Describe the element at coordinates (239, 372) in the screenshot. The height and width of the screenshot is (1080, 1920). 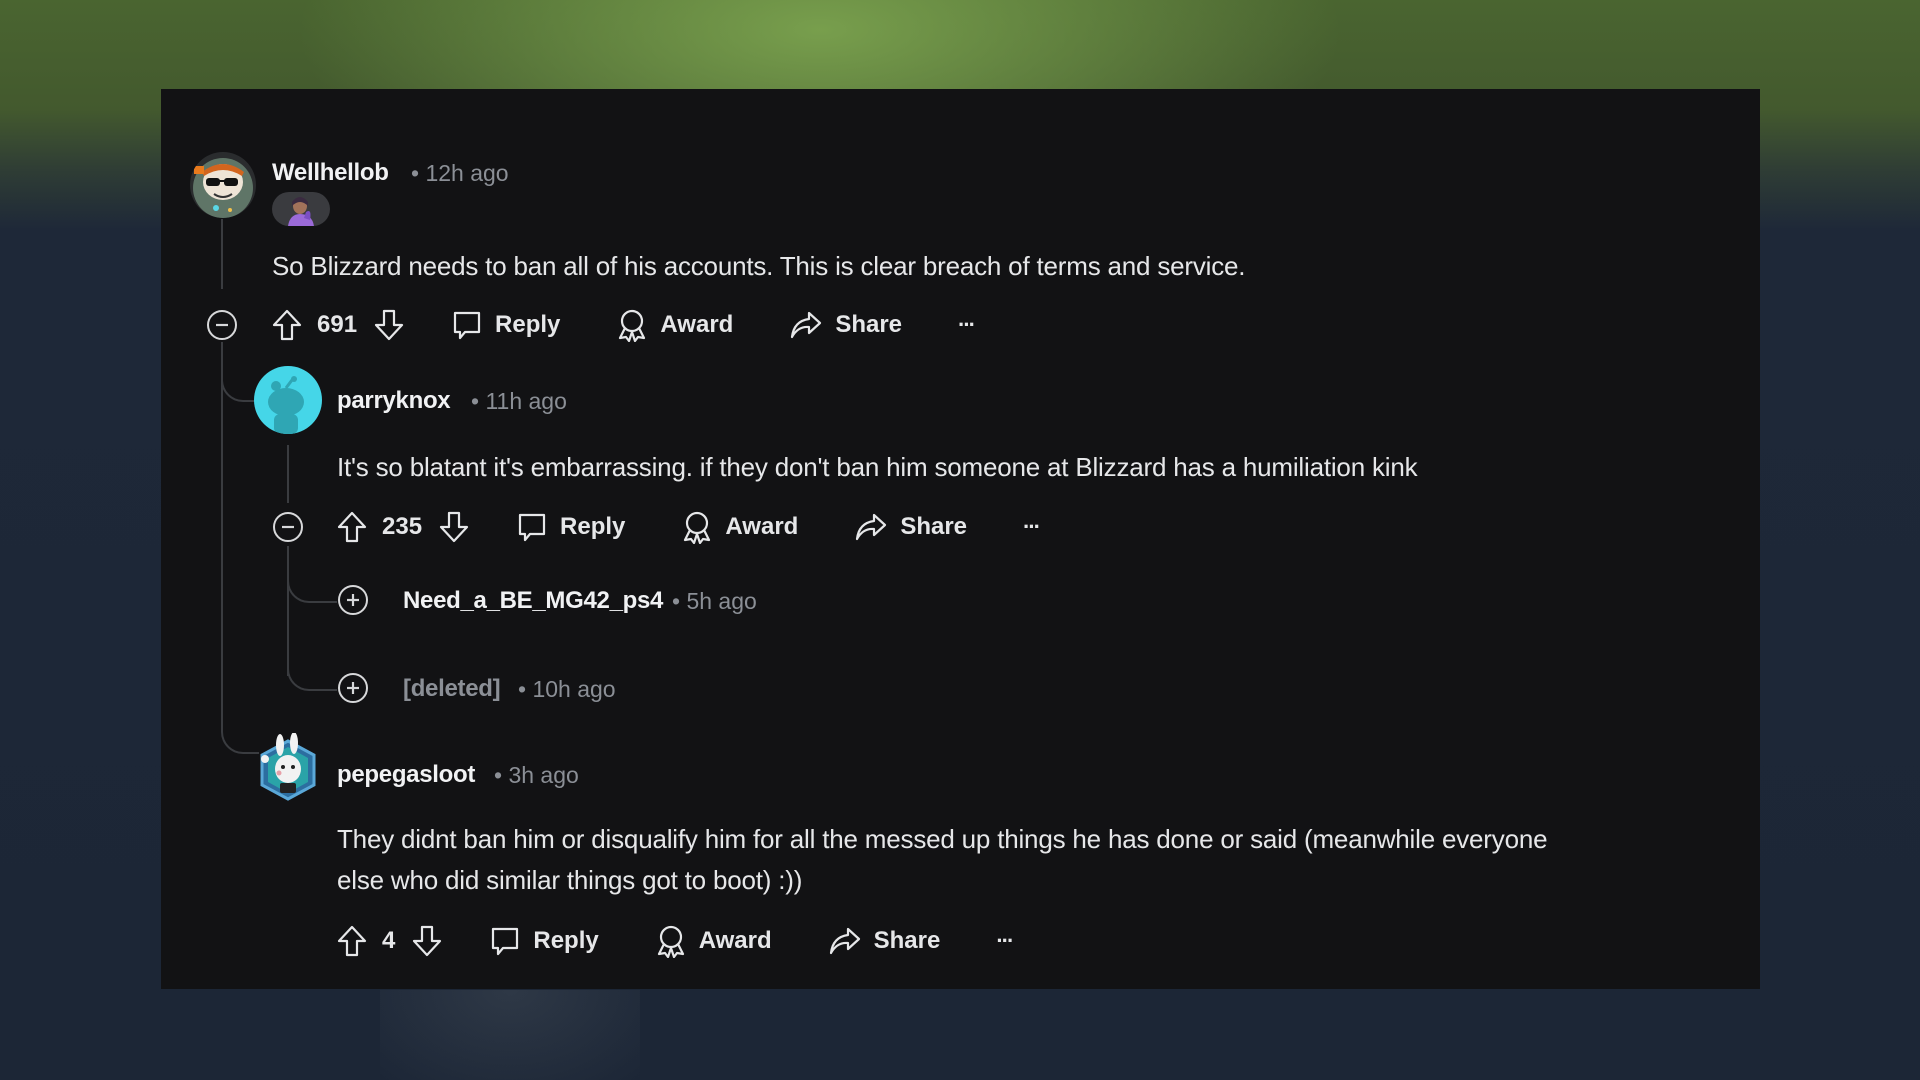
I see `thread-connector-c2` at that location.